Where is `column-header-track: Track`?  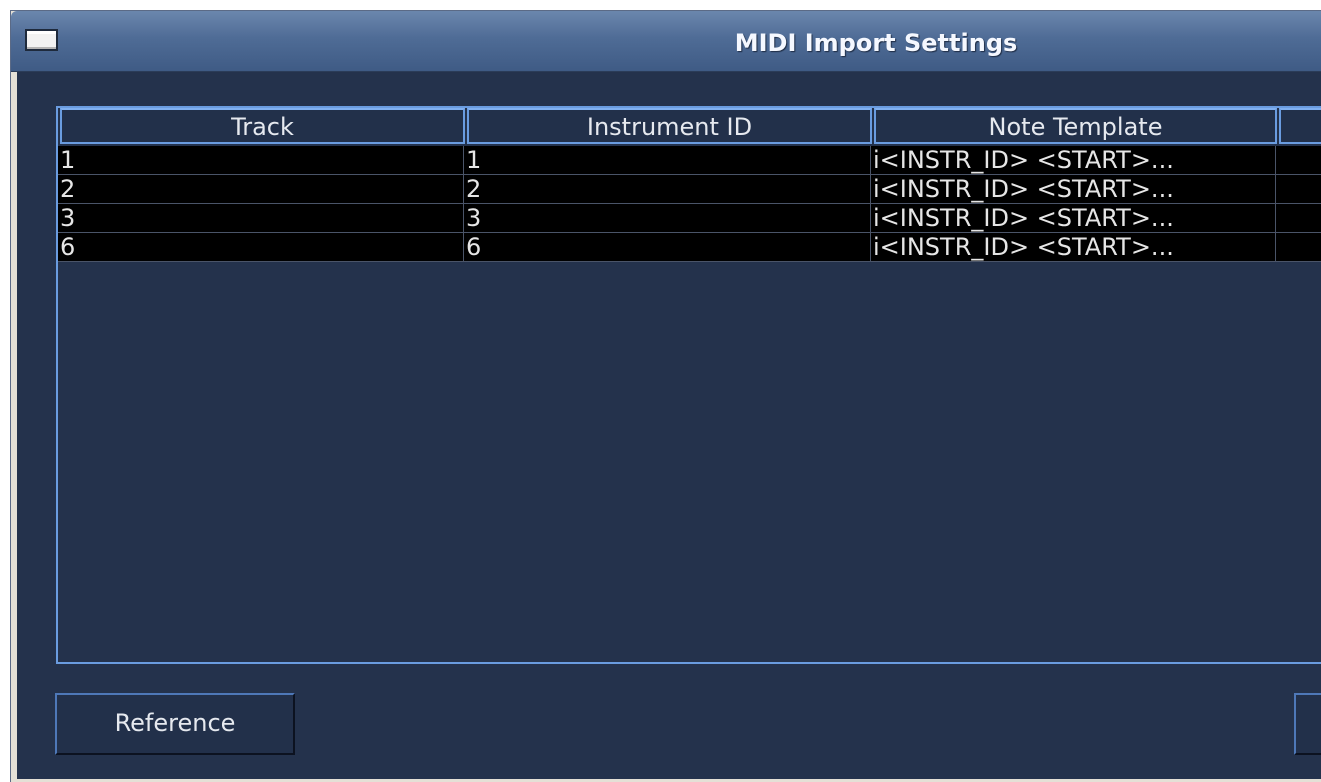
column-header-track: Track is located at coordinates (262, 126).